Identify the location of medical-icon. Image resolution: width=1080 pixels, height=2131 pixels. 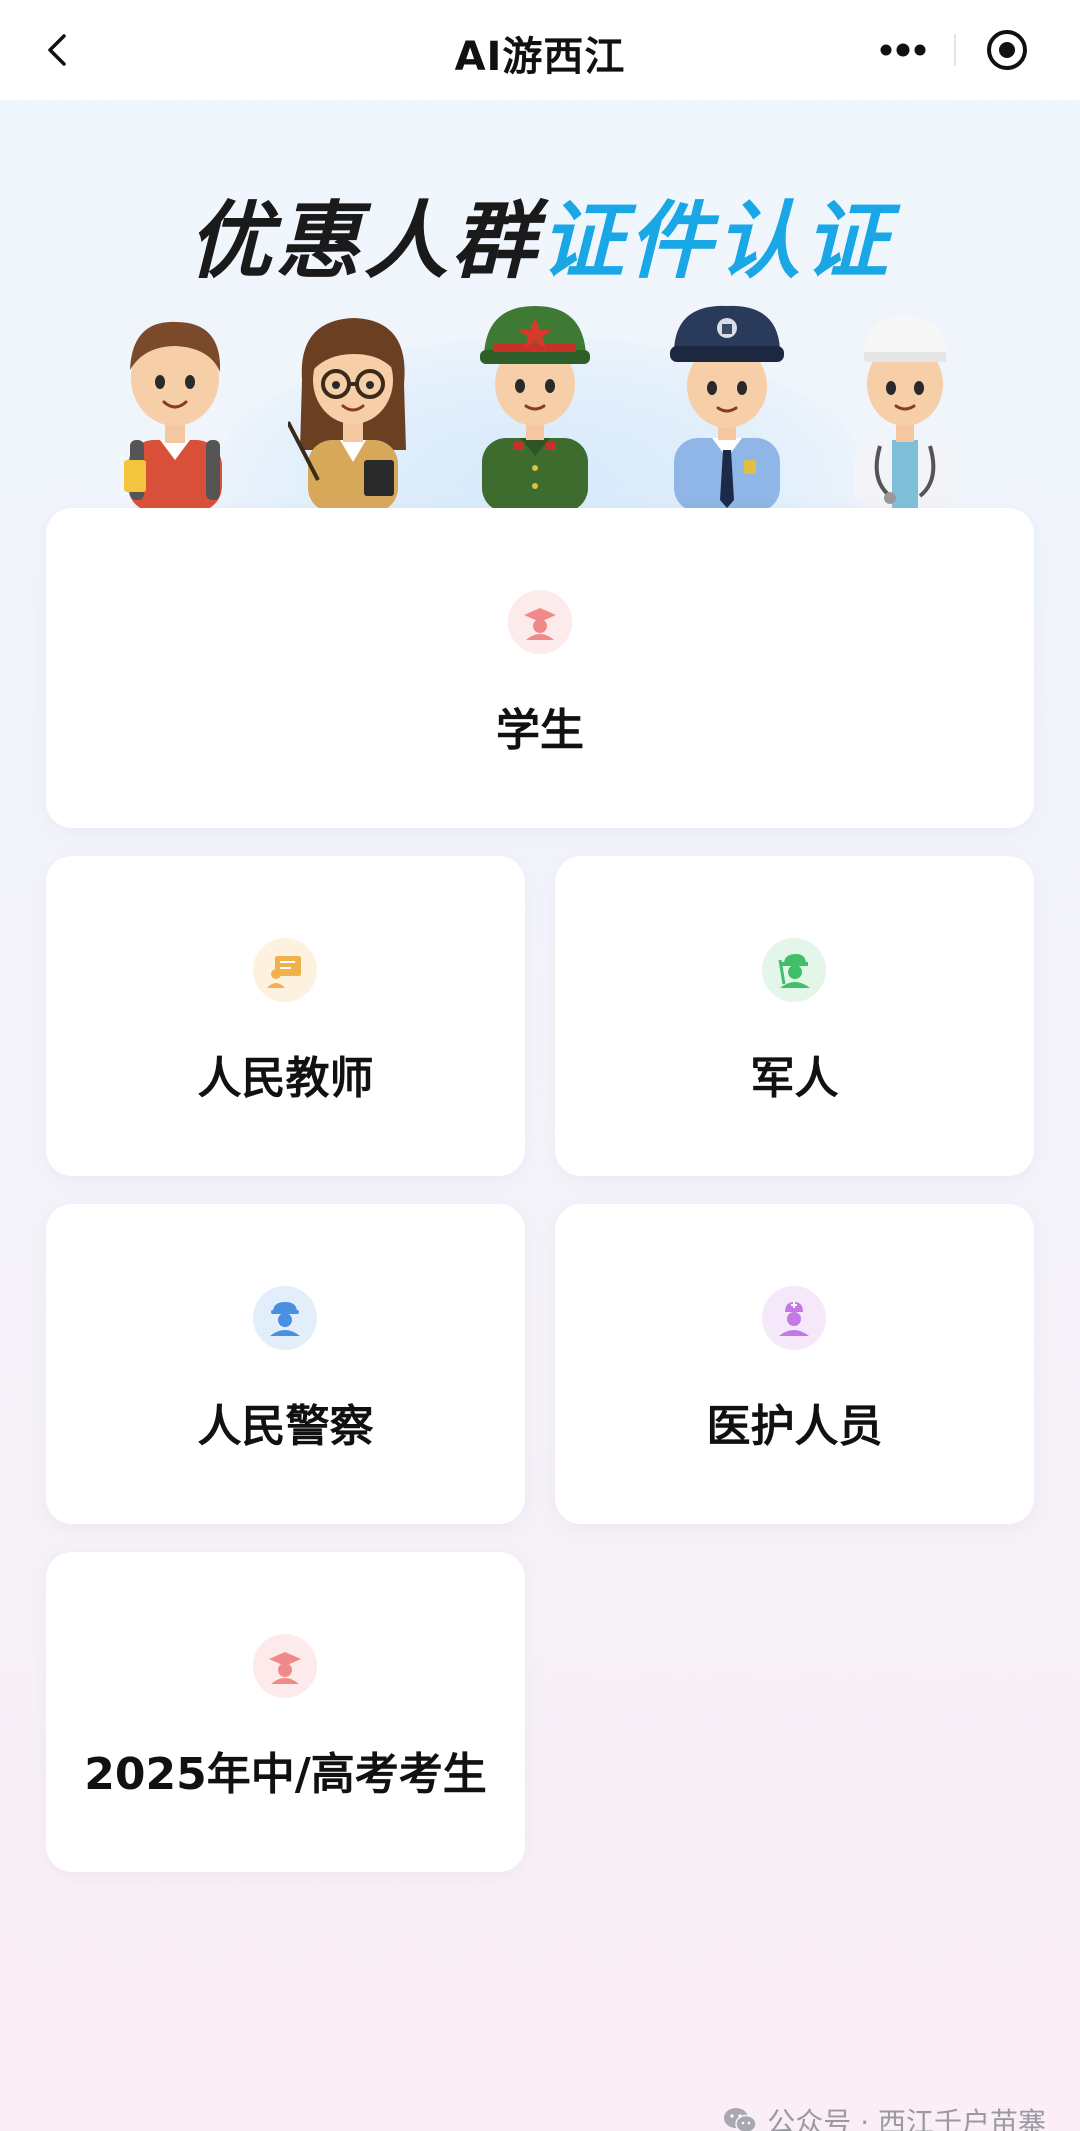
(794, 1318).